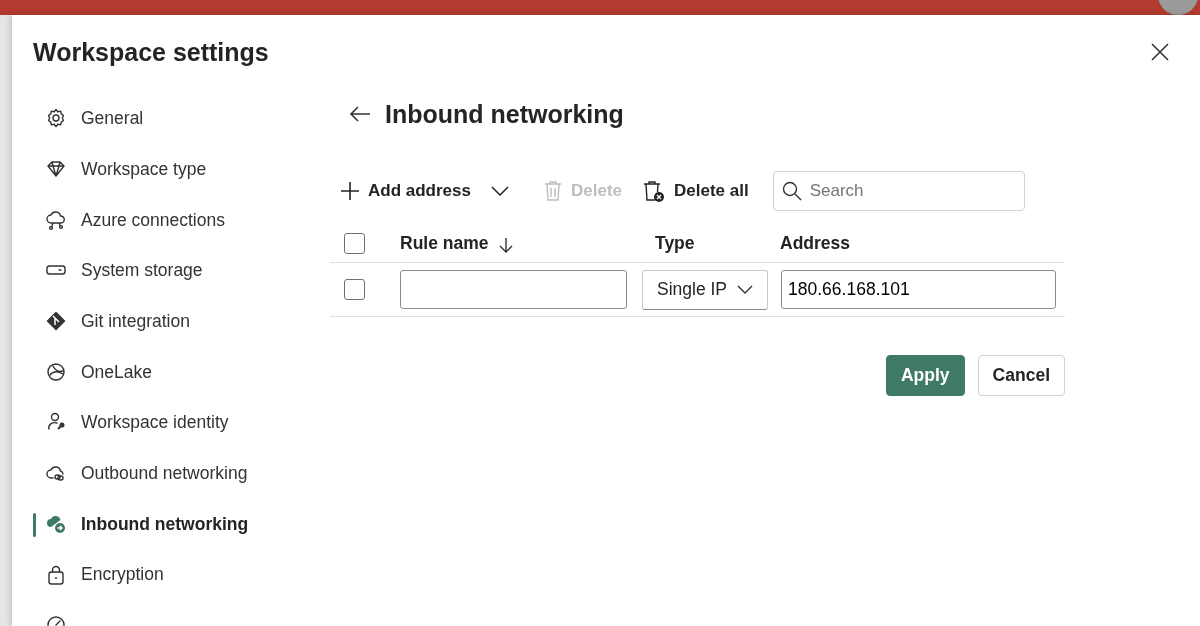  I want to click on gear-icon, so click(56, 118).